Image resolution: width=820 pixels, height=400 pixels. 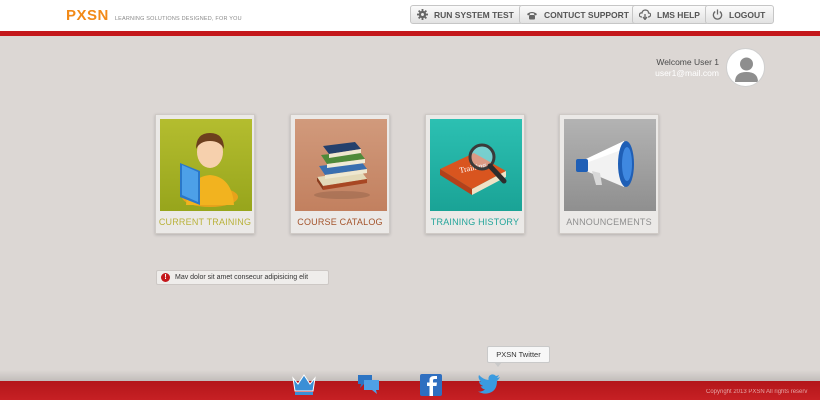 I want to click on welcome-block: Welcome User 1 user1@mail.com, so click(x=687, y=68).